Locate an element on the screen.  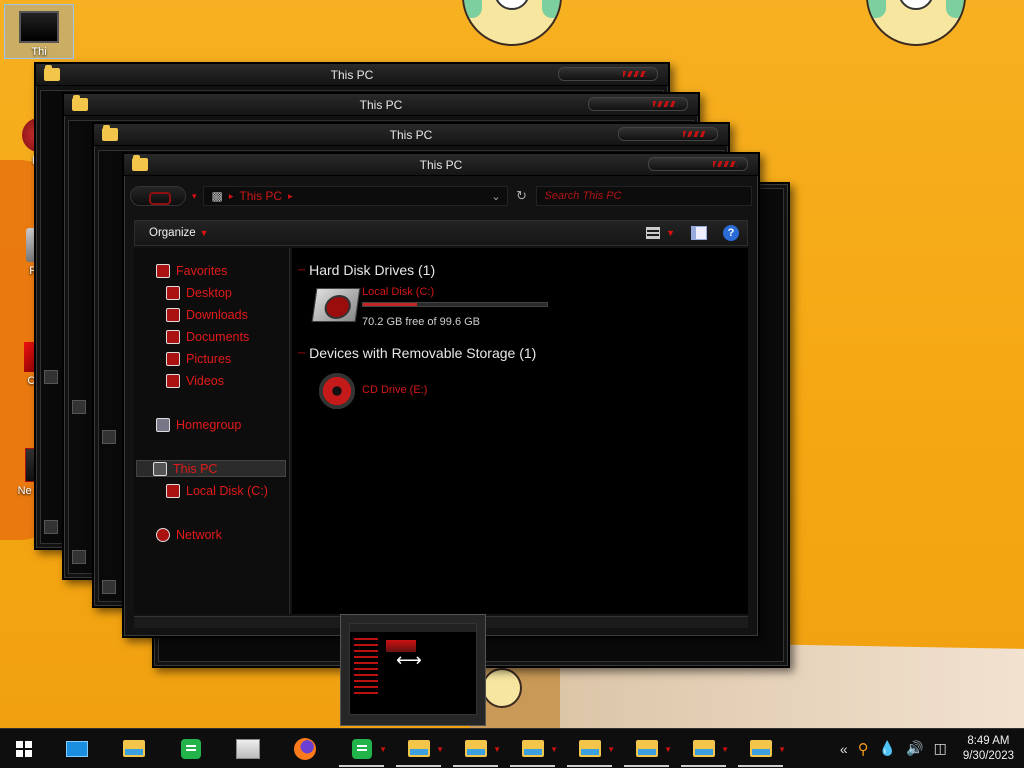
change-view-icon is located at coordinates (653, 233).